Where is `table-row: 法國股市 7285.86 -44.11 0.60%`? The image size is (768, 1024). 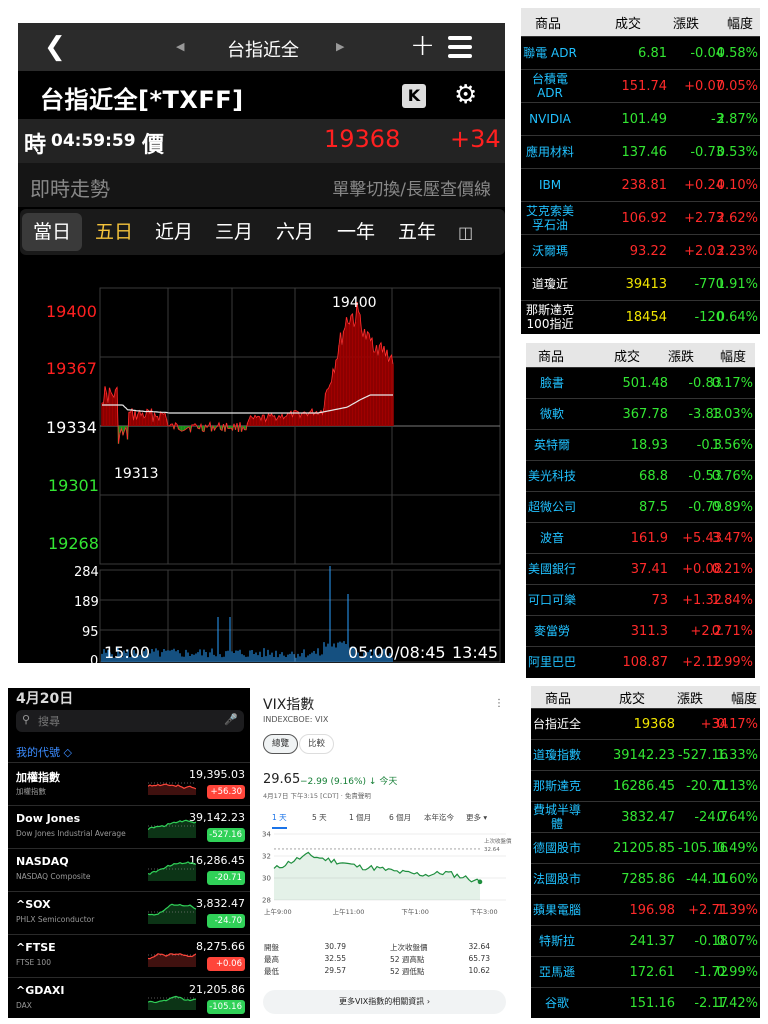
table-row: 法國股市 7285.86 -44.11 0.60% is located at coordinates (645, 878).